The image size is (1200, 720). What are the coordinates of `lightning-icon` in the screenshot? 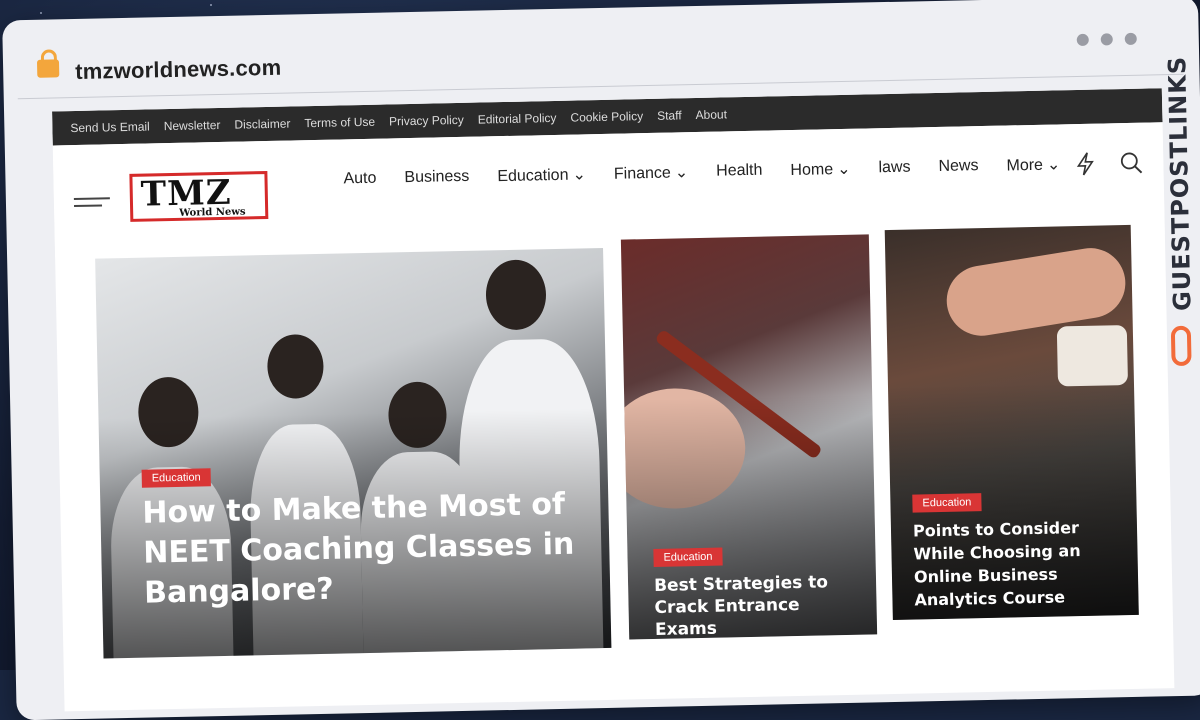 It's located at (1085, 164).